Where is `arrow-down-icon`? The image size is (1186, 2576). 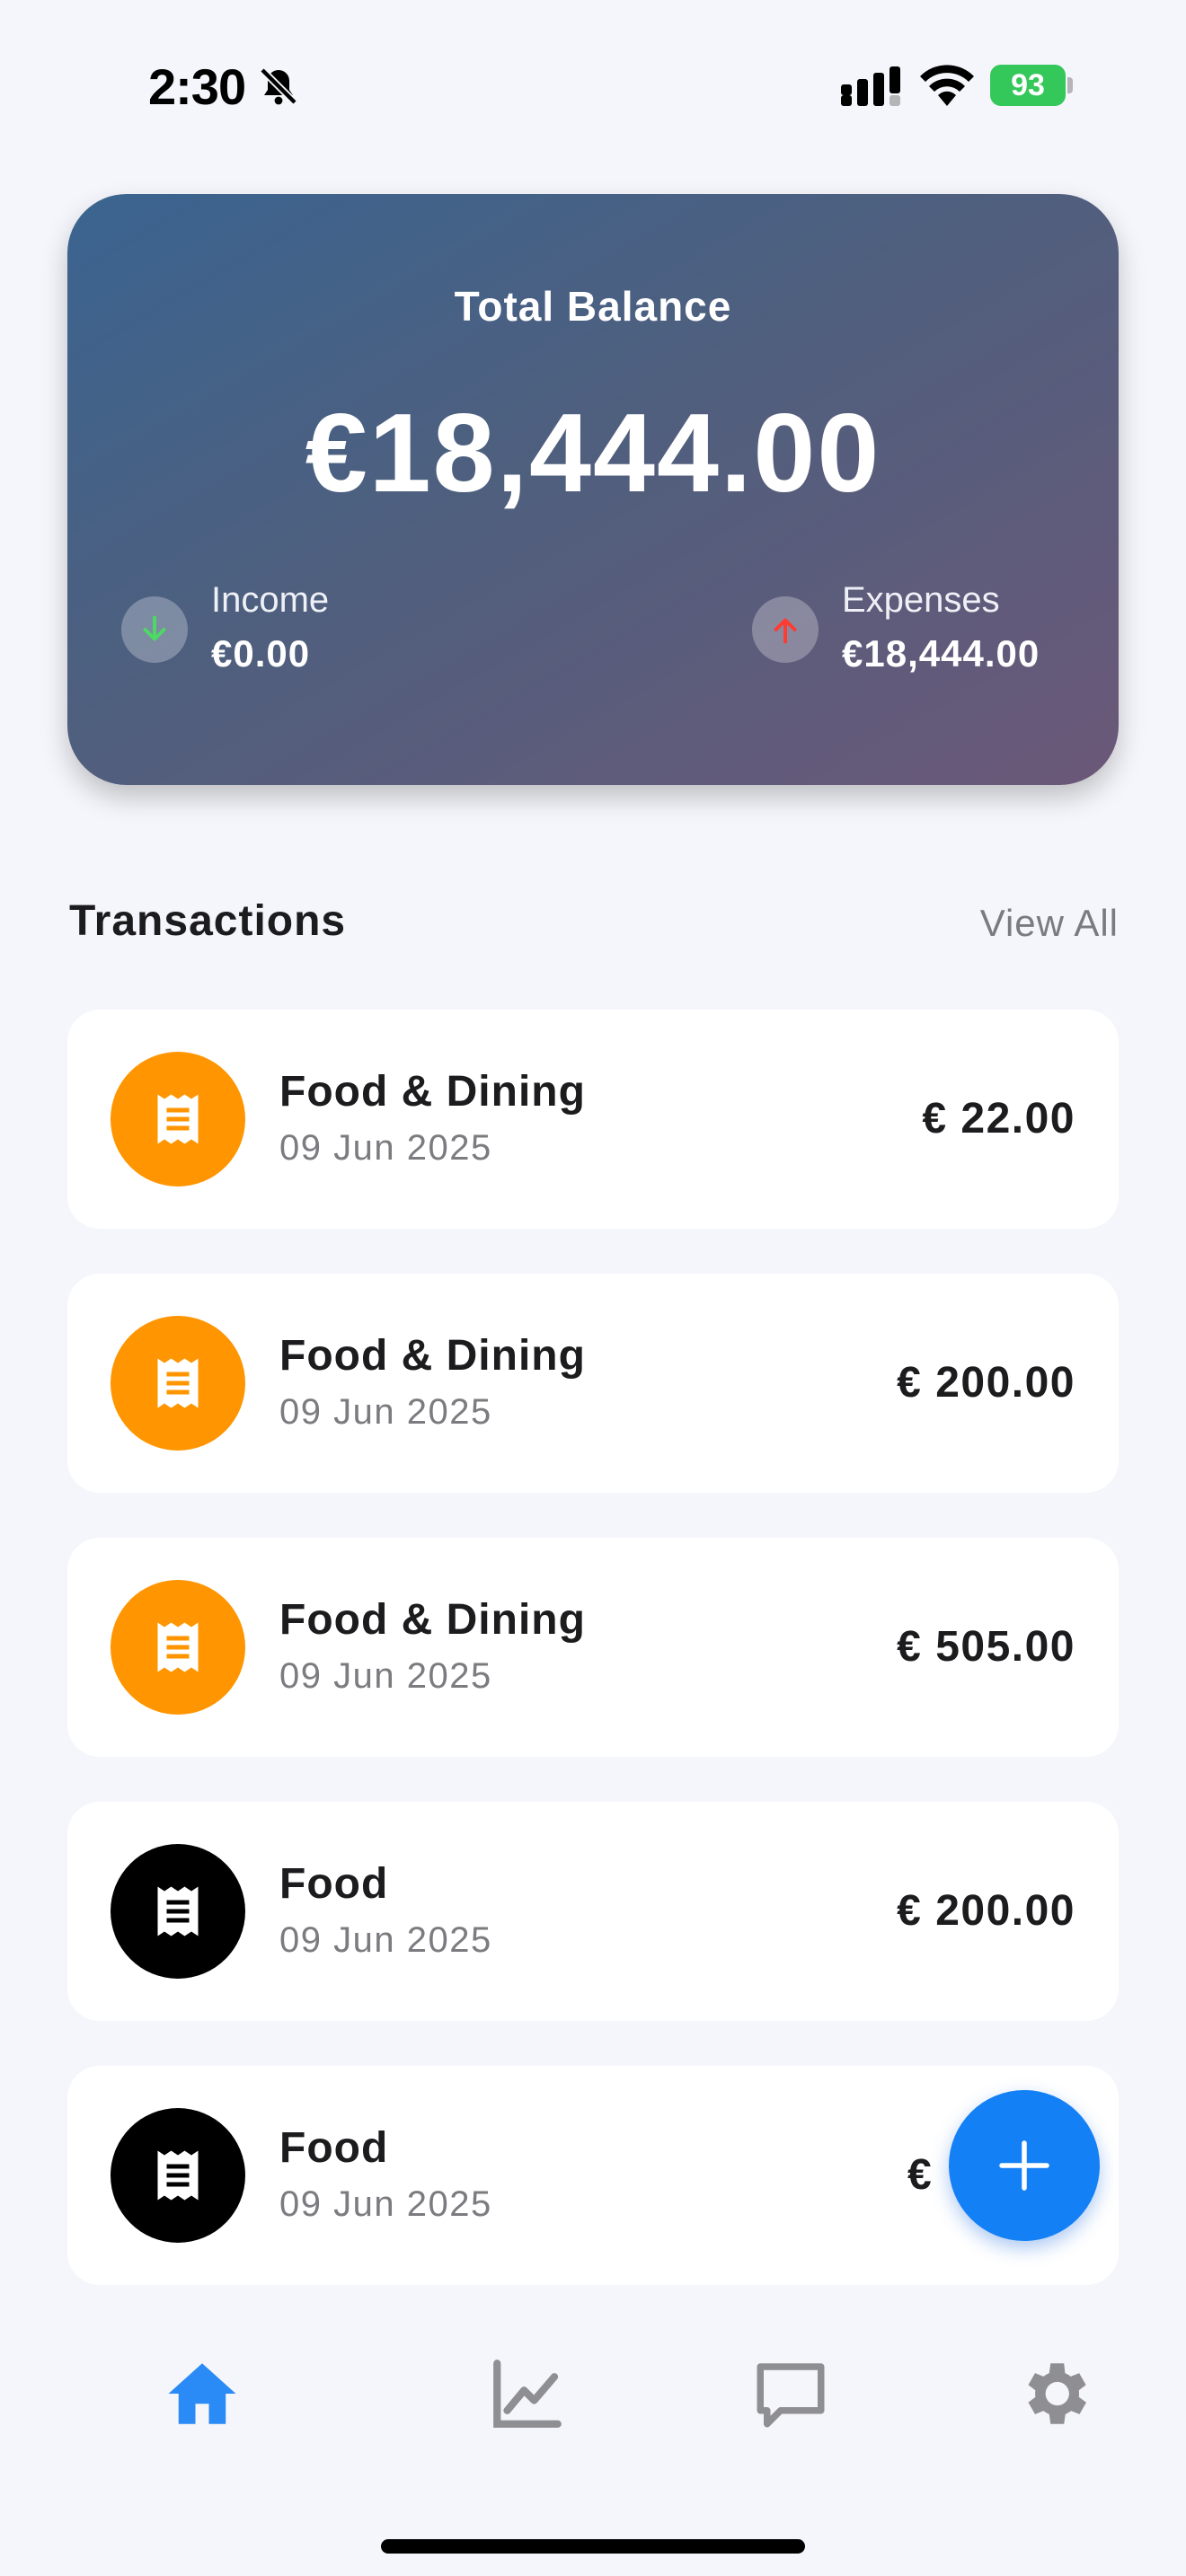 arrow-down-icon is located at coordinates (154, 629).